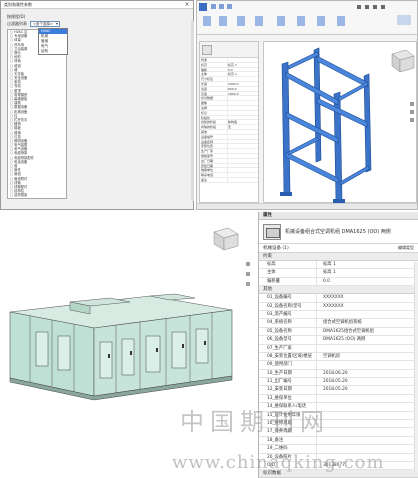 The height and width of the screenshot is (478, 418). I want to click on property-row: 04_系统名称 组合式空调机组系统, so click(338, 323).